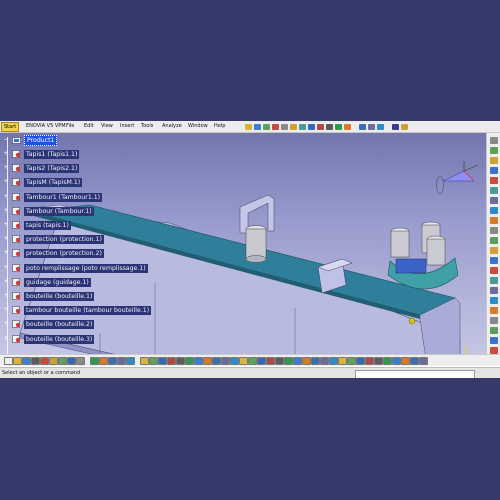 This screenshot has width=500, height=500. What do you see at coordinates (284, 127) in the screenshot?
I see `replace-icon` at bounding box center [284, 127].